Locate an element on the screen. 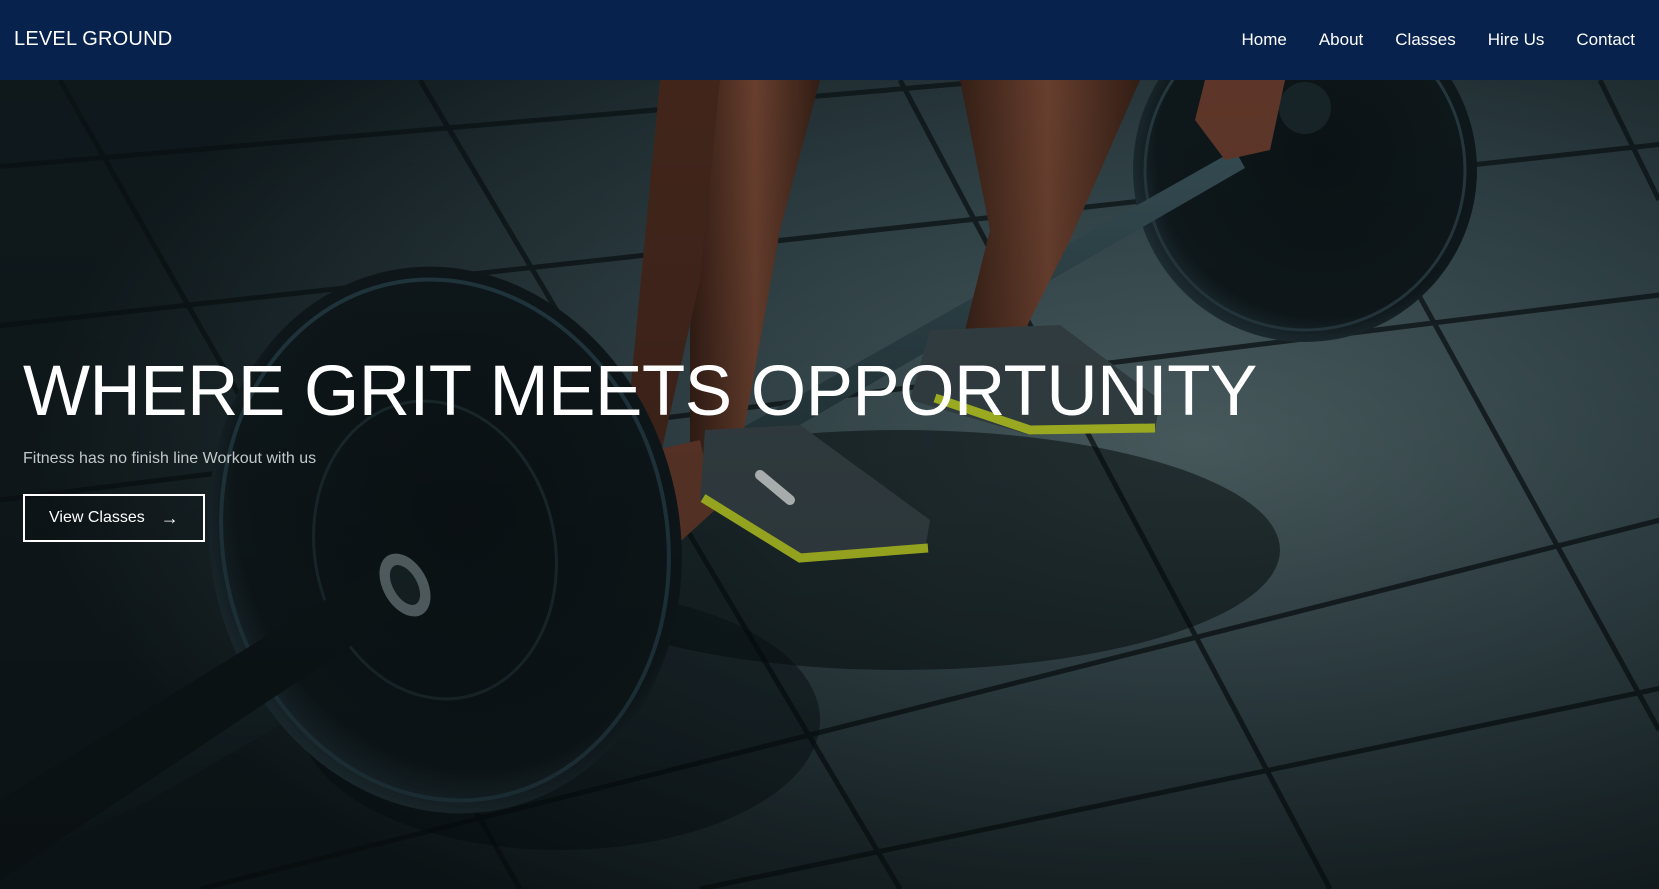 Image resolution: width=1659 pixels, height=889 pixels. arrow-right-icon: → is located at coordinates (169, 518).